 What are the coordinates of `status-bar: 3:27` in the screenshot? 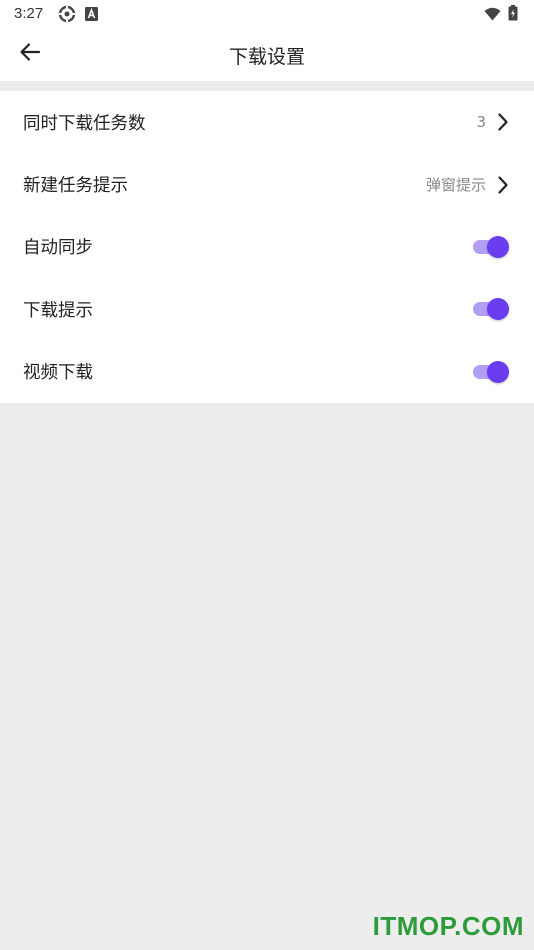 It's located at (267, 14).